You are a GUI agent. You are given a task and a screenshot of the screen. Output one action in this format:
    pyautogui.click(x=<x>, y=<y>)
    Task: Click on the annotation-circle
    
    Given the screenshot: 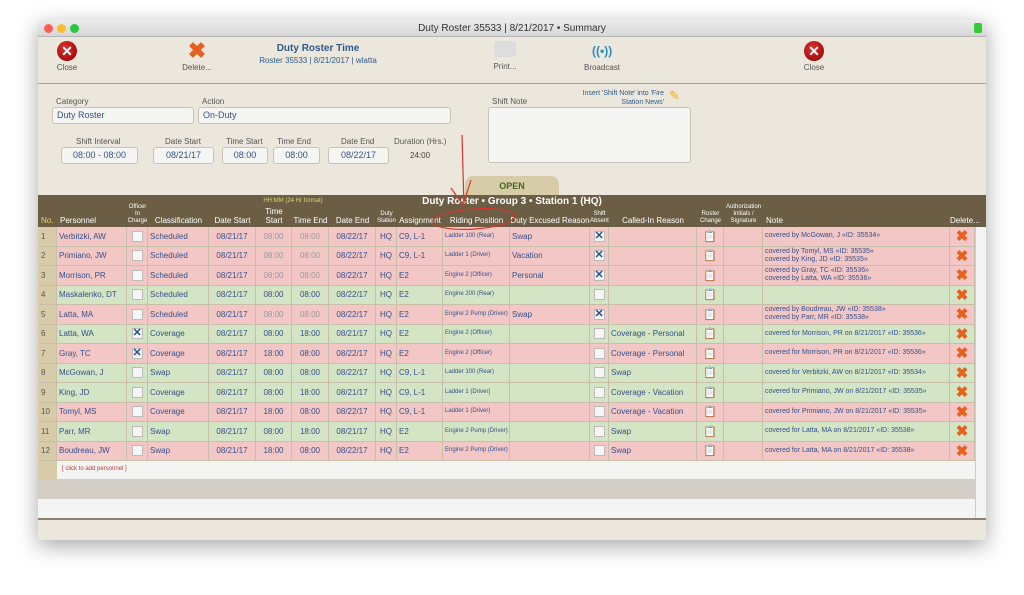 What is the action you would take?
    pyautogui.click(x=474, y=219)
    